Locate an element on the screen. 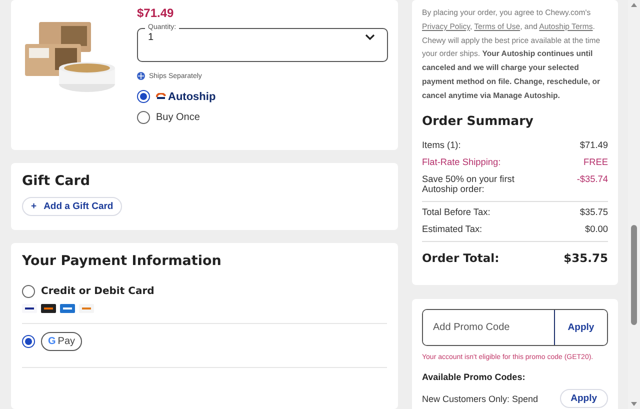 The width and height of the screenshot is (640, 409). summary-value: $71.49 is located at coordinates (594, 145).